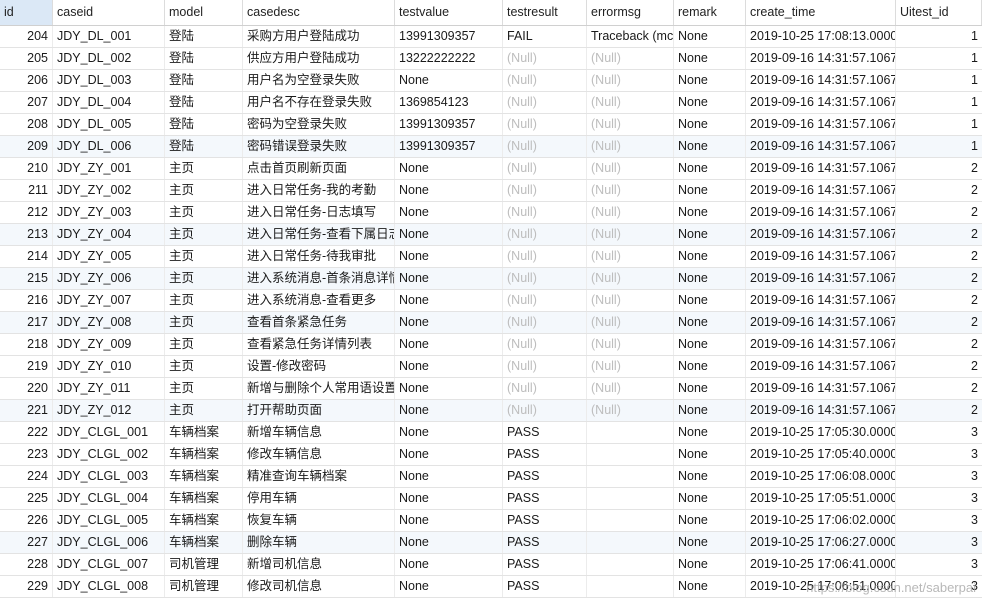 The height and width of the screenshot is (599, 982). I want to click on cell-casedesc: 用户名为空登录失败, so click(319, 80).